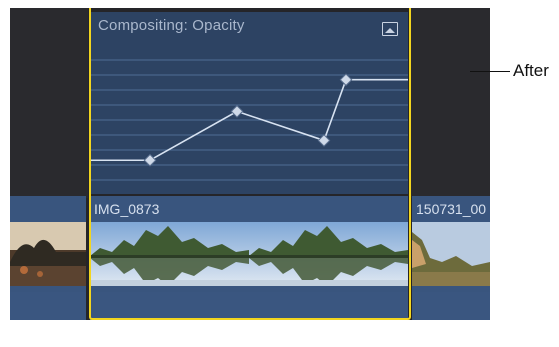 Image resolution: width=559 pixels, height=347 pixels. Describe the element at coordinates (390, 29) in the screenshot. I see `expand-icon` at that location.